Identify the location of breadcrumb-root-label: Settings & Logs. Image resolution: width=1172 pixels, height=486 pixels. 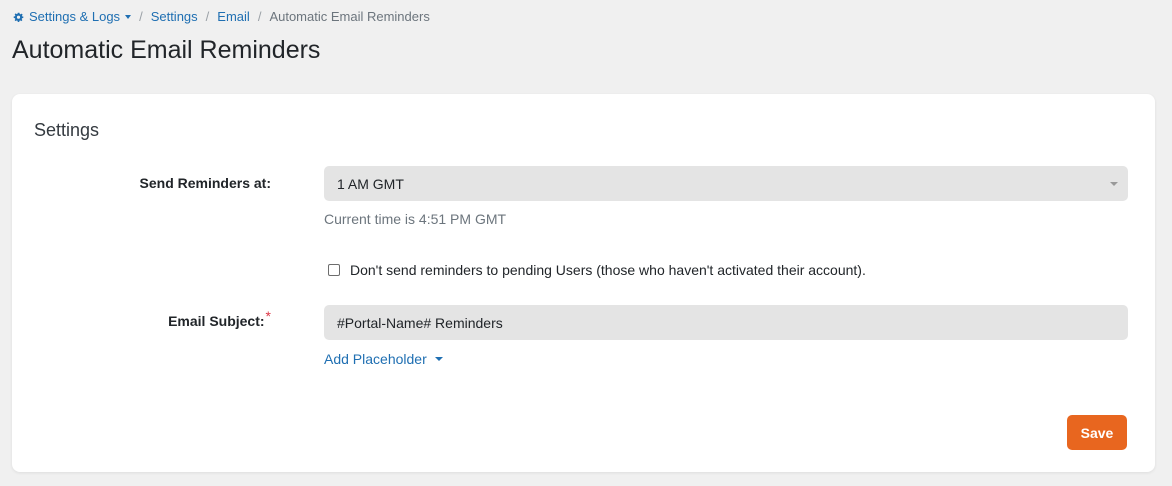
(75, 16).